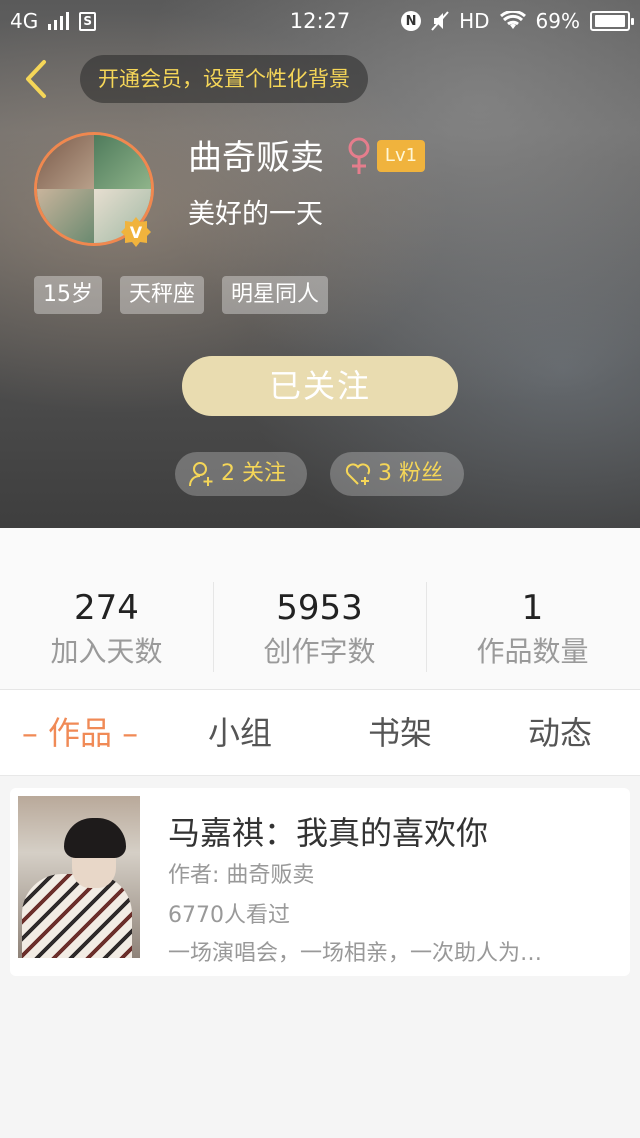 This screenshot has height=1138, width=640. I want to click on followed-button: 已关注, so click(320, 386).